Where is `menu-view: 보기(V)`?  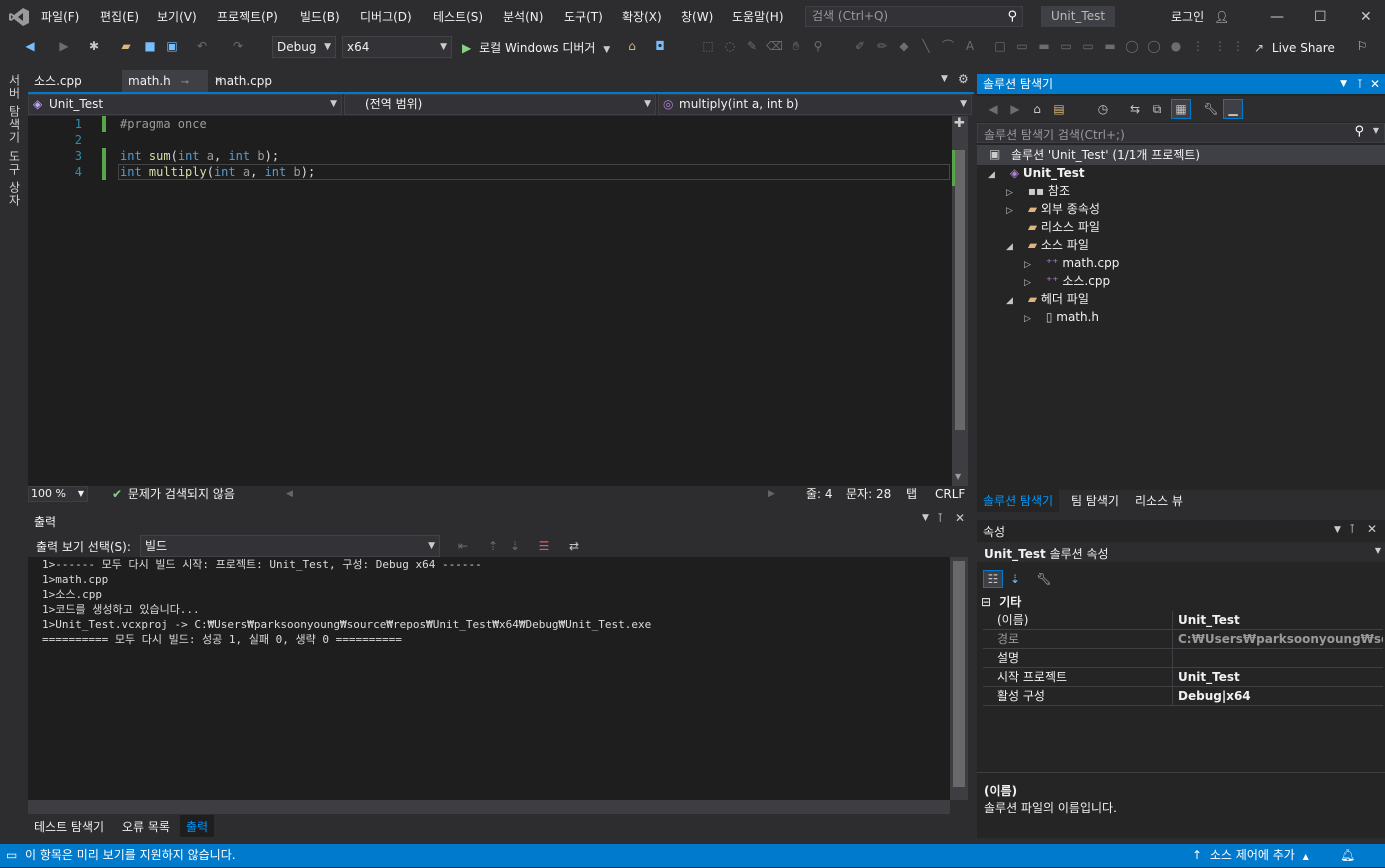 menu-view: 보기(V) is located at coordinates (177, 17).